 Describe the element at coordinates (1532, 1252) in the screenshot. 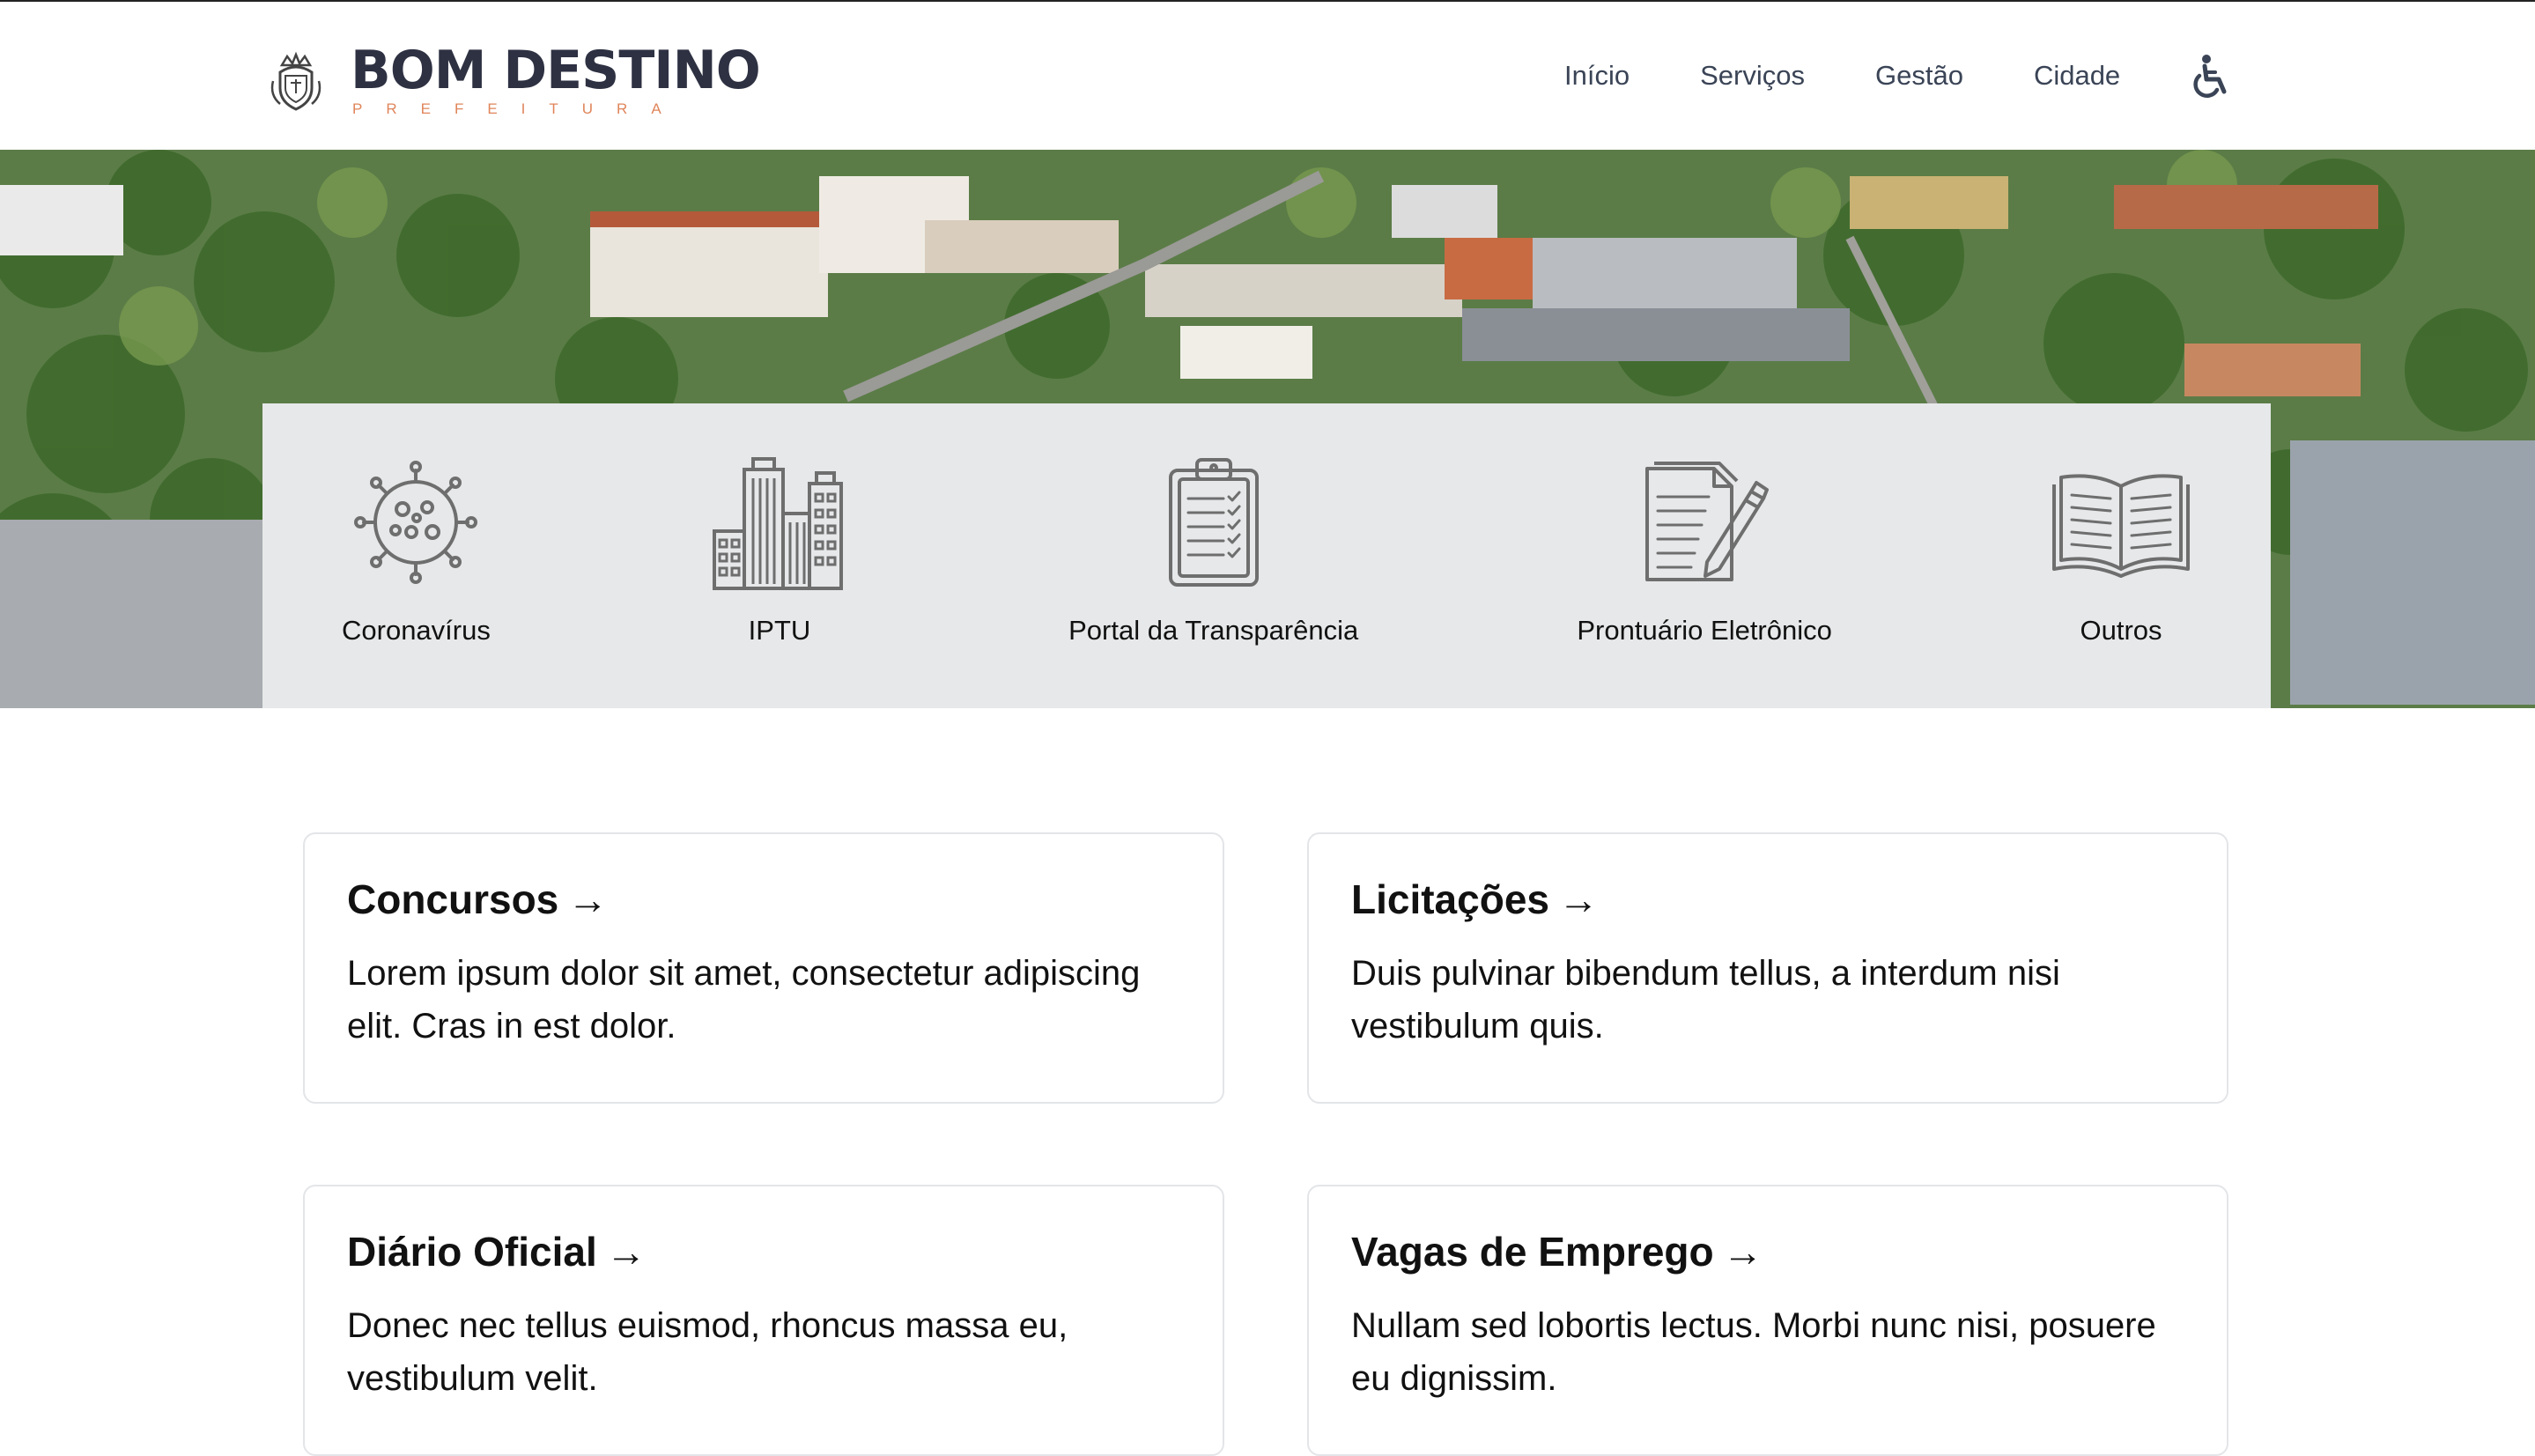

I see `card-title-text: Vagas de Emprego` at that location.